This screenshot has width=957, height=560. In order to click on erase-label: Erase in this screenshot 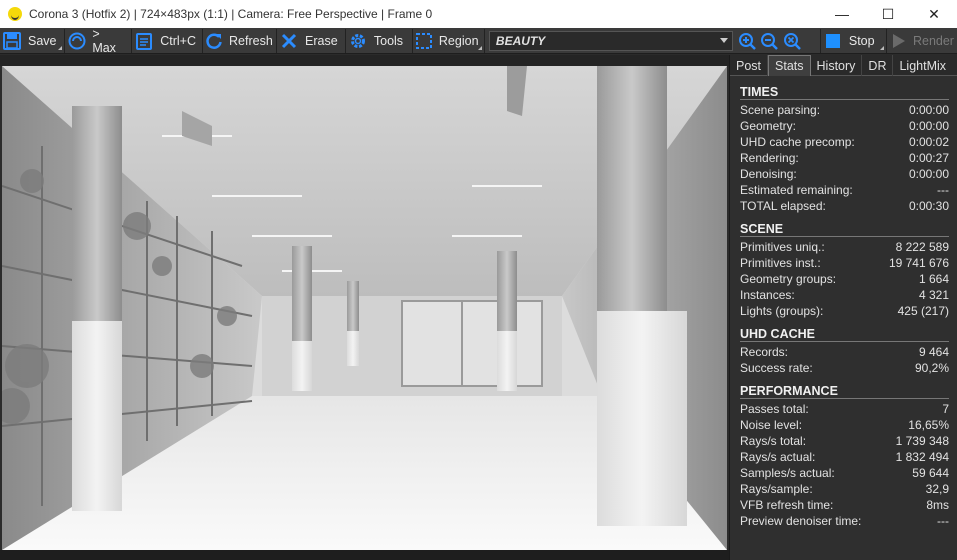, I will do `click(321, 40)`.